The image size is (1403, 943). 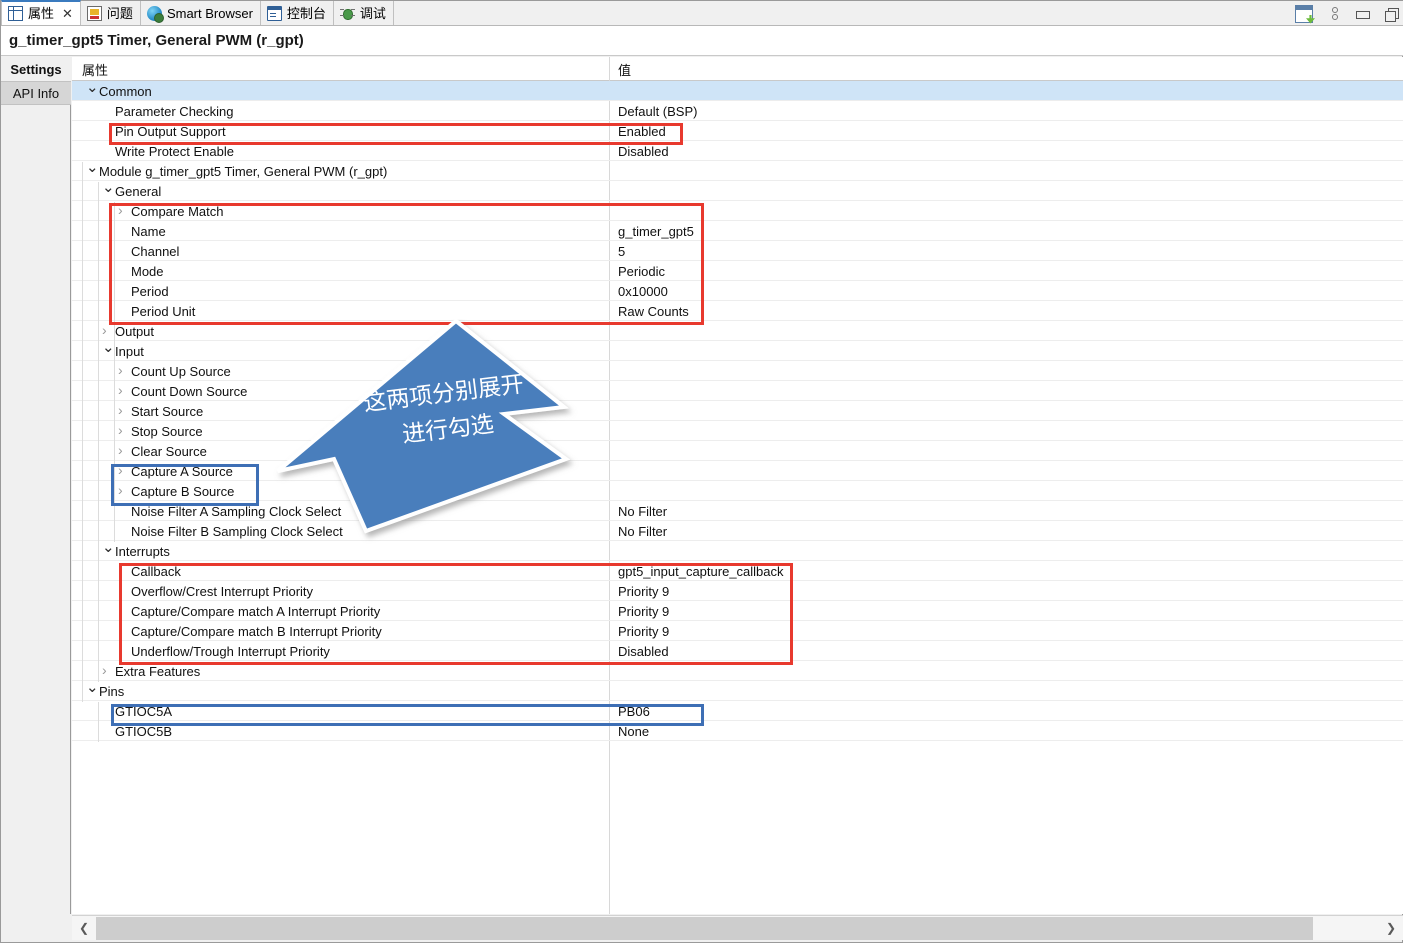 I want to click on row-value-cell: Enabled, so click(x=642, y=131).